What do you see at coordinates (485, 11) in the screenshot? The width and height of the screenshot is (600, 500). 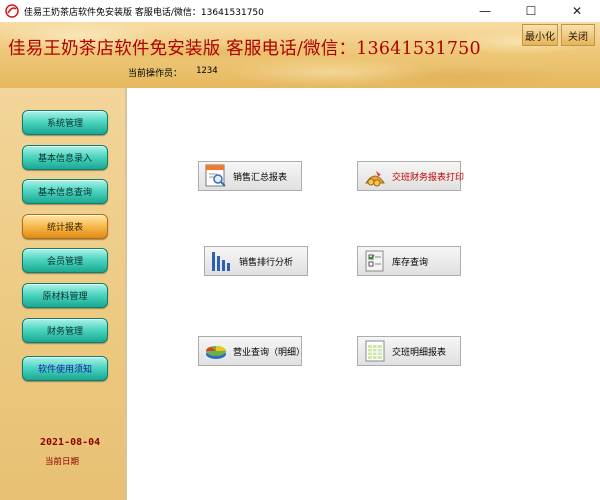 I see `window-minimize-button: —` at bounding box center [485, 11].